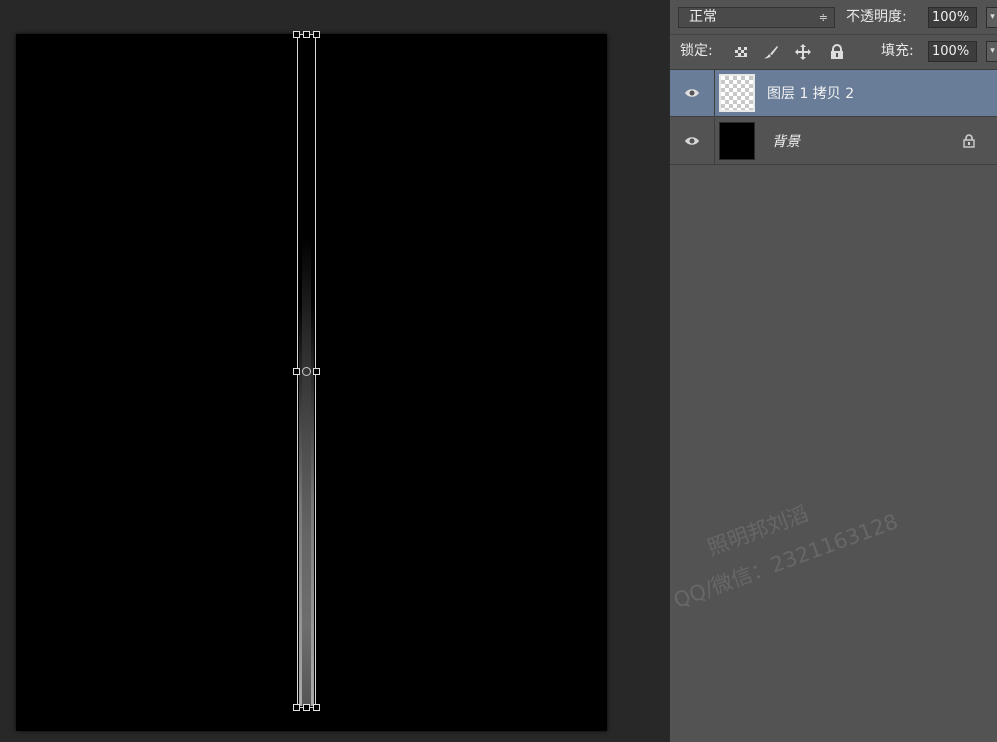 The height and width of the screenshot is (742, 997). I want to click on transform-handle-middle-left, so click(296, 371).